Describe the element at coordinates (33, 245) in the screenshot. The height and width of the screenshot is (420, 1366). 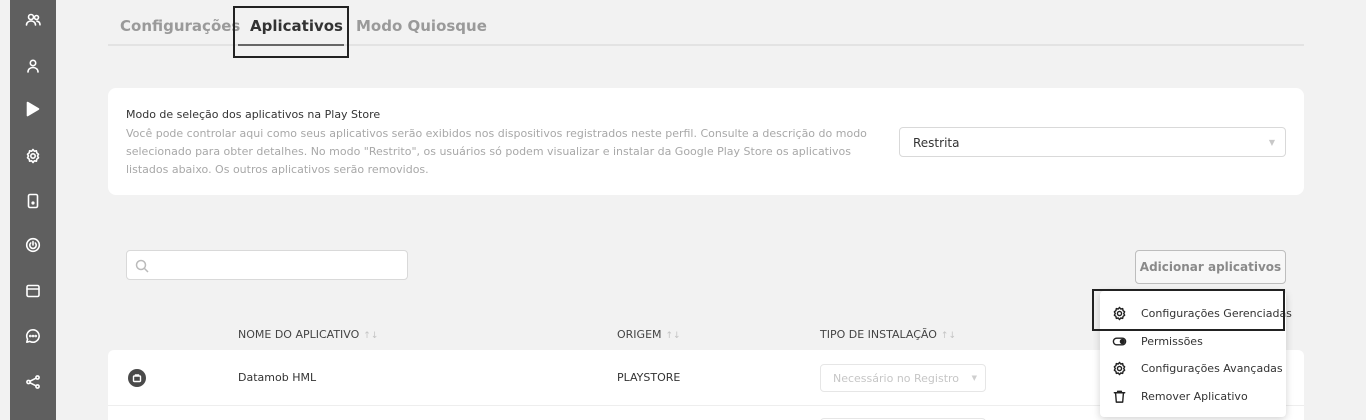
I see `power-icon` at that location.